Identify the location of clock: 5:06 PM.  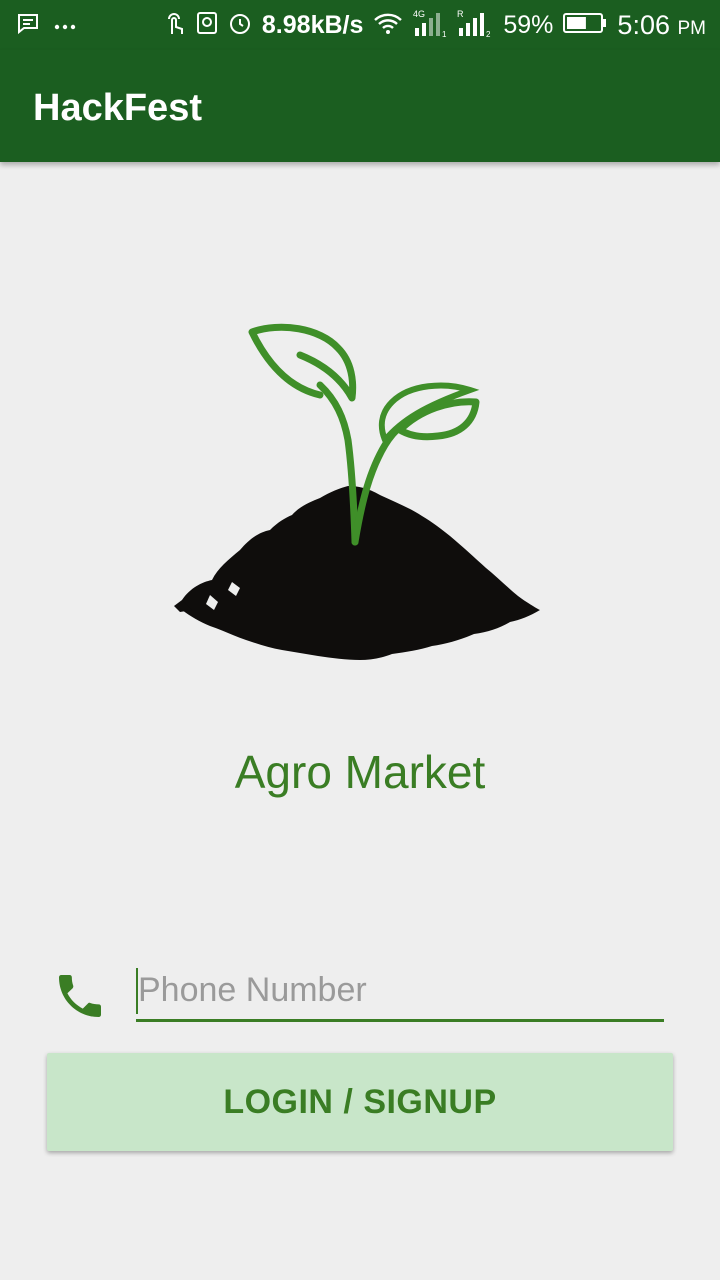
(661, 25).